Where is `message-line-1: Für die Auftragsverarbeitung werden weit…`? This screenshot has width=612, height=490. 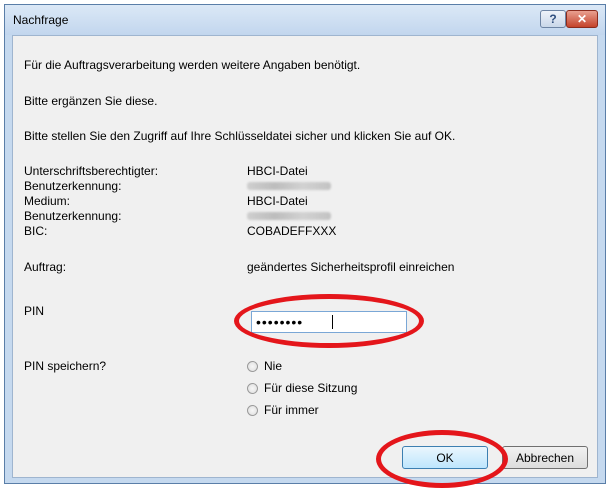 message-line-1: Für die Auftragsverarbeitung werden weit… is located at coordinates (192, 65).